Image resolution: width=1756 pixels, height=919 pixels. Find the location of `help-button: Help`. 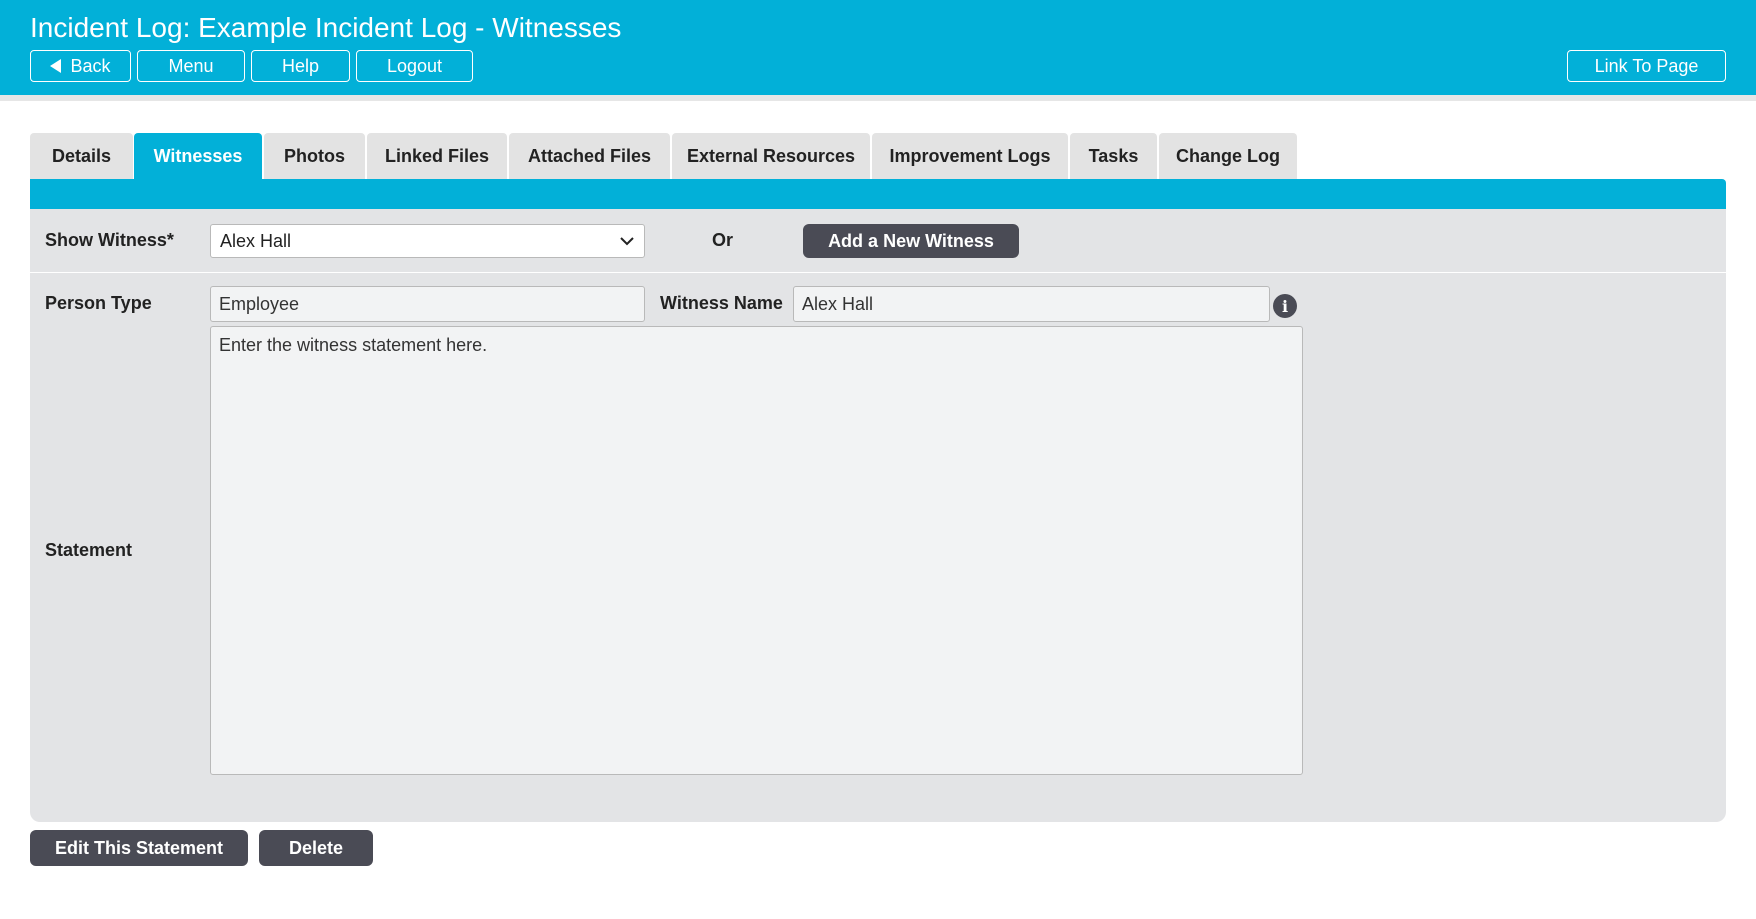

help-button: Help is located at coordinates (300, 66).